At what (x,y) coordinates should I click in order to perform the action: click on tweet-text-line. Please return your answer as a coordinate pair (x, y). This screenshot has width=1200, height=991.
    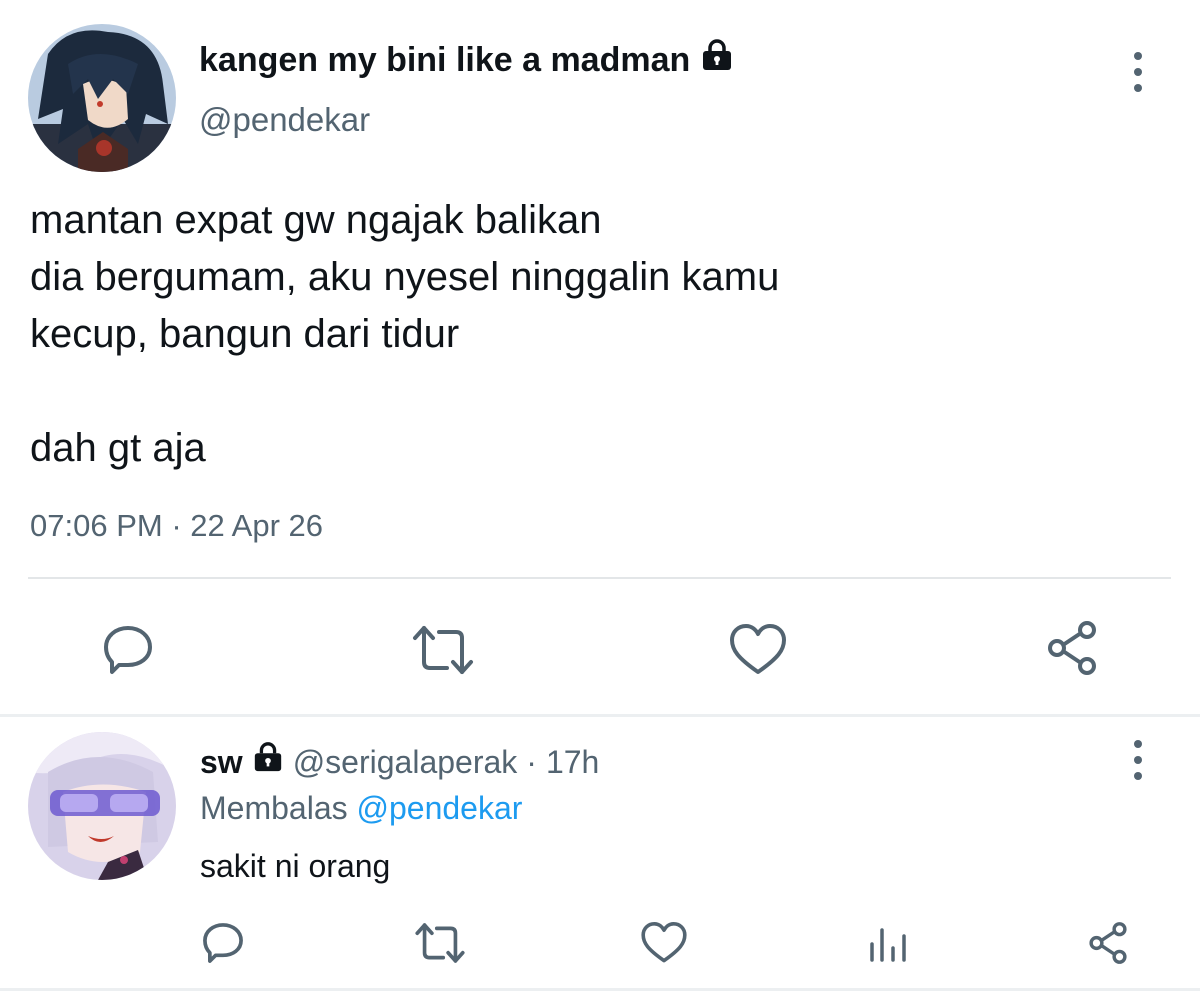
    Looking at the image, I should click on (404, 391).